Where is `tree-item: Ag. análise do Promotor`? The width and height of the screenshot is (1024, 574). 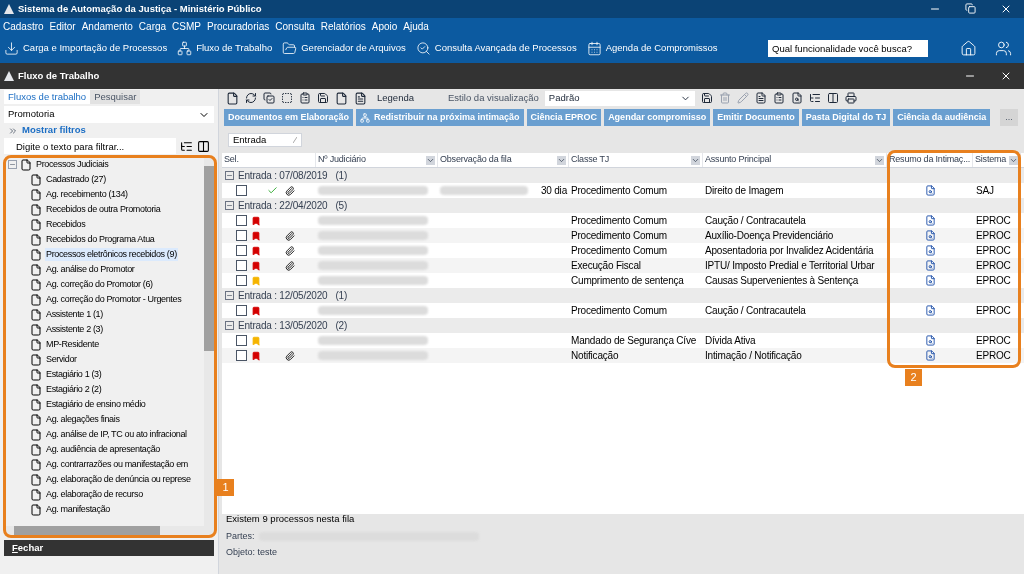 tree-item: Ag. análise do Promotor is located at coordinates (90, 269).